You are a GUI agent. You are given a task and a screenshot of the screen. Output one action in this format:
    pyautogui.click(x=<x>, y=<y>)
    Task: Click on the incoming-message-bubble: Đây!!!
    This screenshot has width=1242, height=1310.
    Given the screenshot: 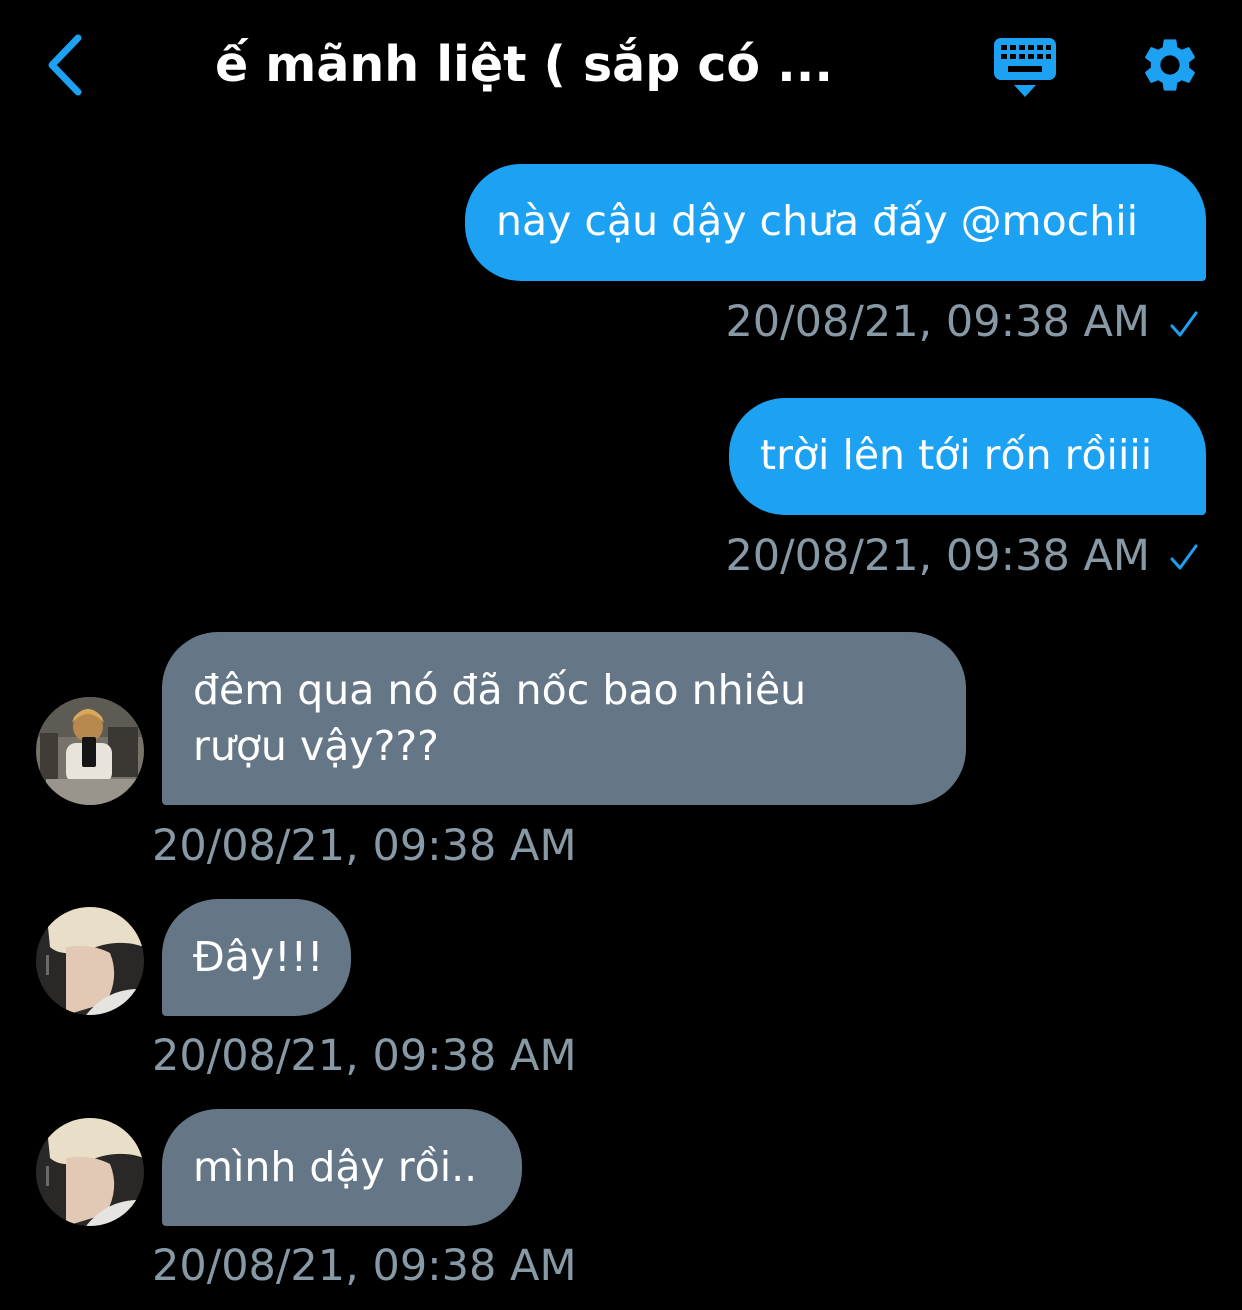 What is the action you would take?
    pyautogui.click(x=256, y=957)
    